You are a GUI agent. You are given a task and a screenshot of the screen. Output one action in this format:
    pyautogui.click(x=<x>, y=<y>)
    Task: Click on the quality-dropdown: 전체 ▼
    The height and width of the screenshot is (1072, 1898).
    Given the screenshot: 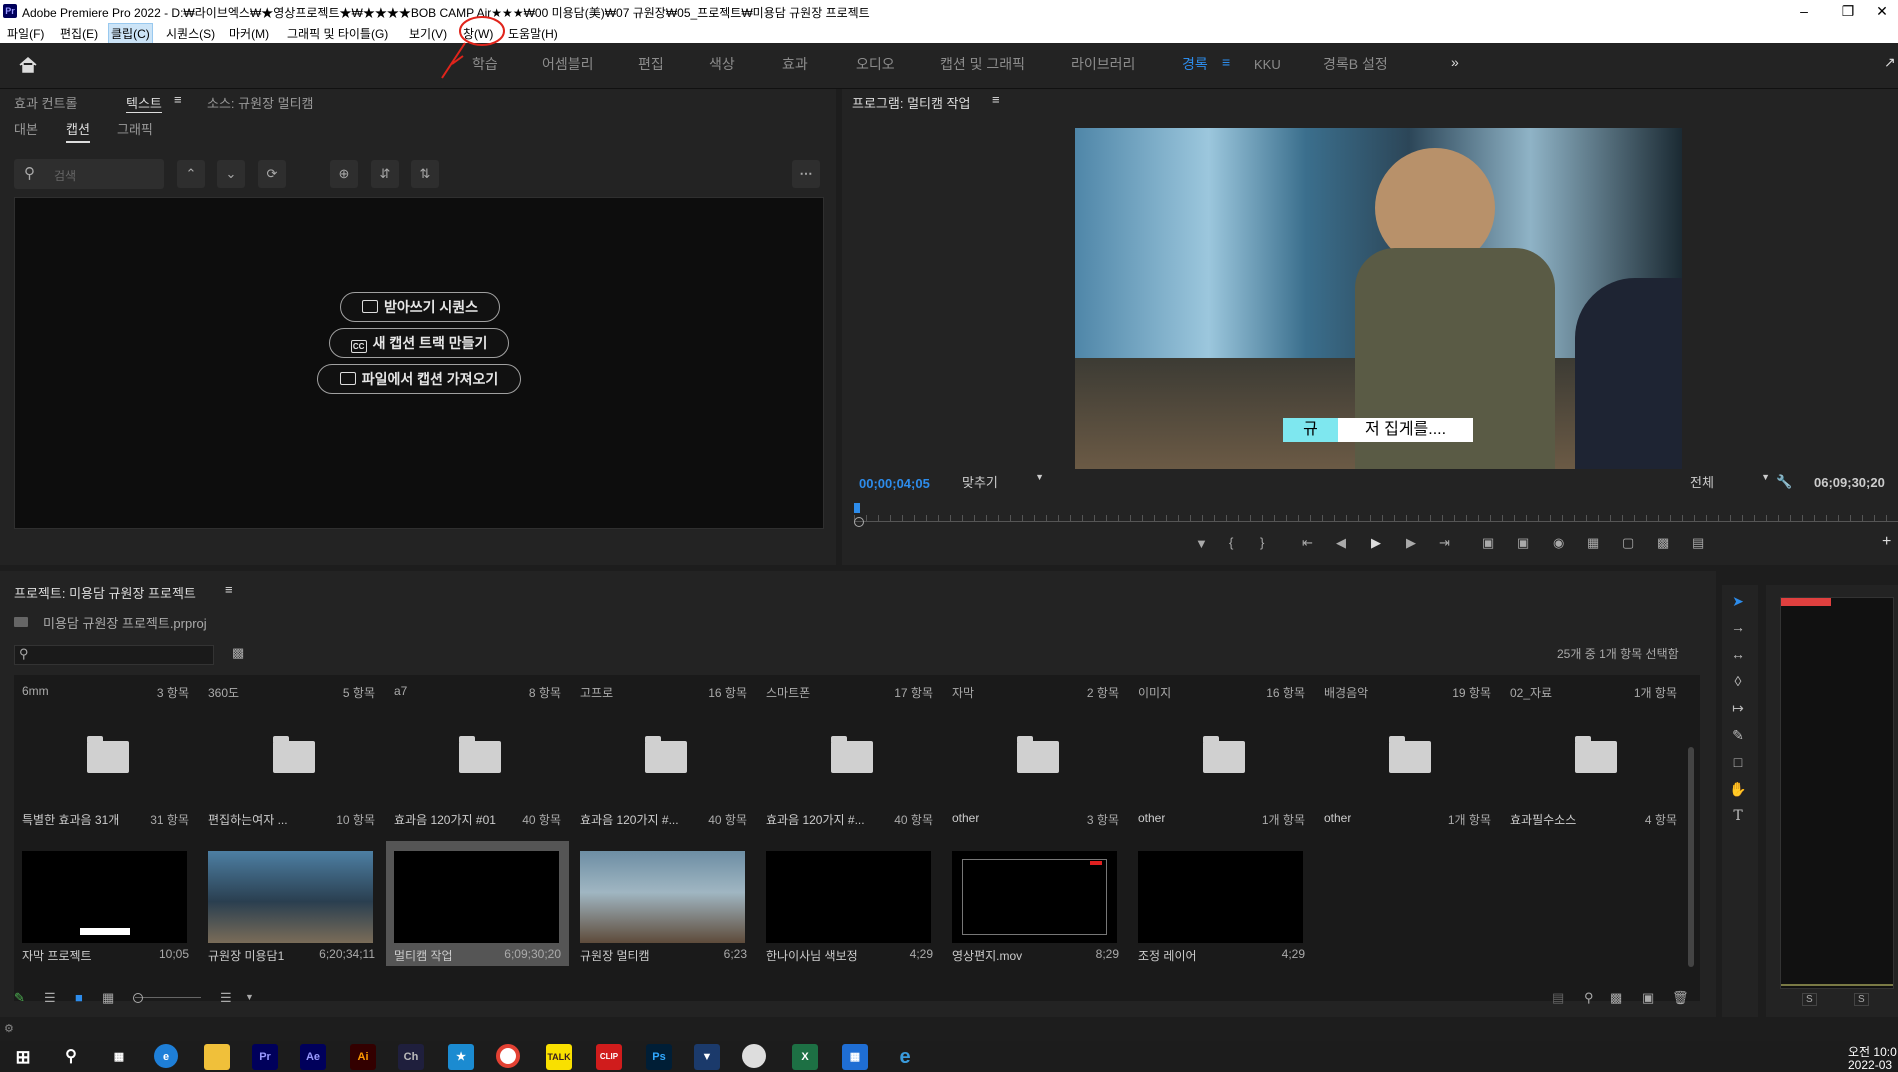 What is the action you would take?
    pyautogui.click(x=1730, y=481)
    